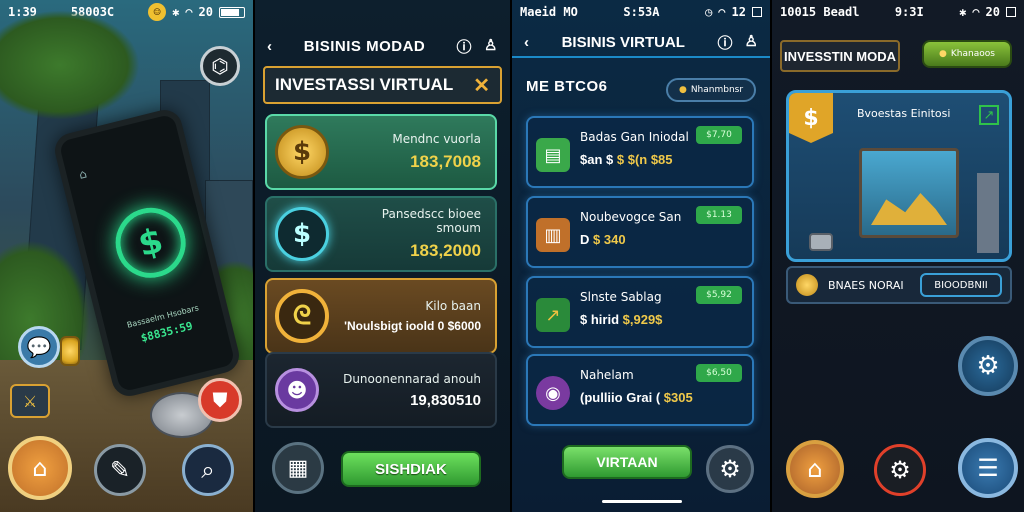 Image resolution: width=1024 pixels, height=512 pixels. What do you see at coordinates (640, 232) in the screenshot?
I see `business-card: ▥ Noubevogce San D $ 340 $1.13` at bounding box center [640, 232].